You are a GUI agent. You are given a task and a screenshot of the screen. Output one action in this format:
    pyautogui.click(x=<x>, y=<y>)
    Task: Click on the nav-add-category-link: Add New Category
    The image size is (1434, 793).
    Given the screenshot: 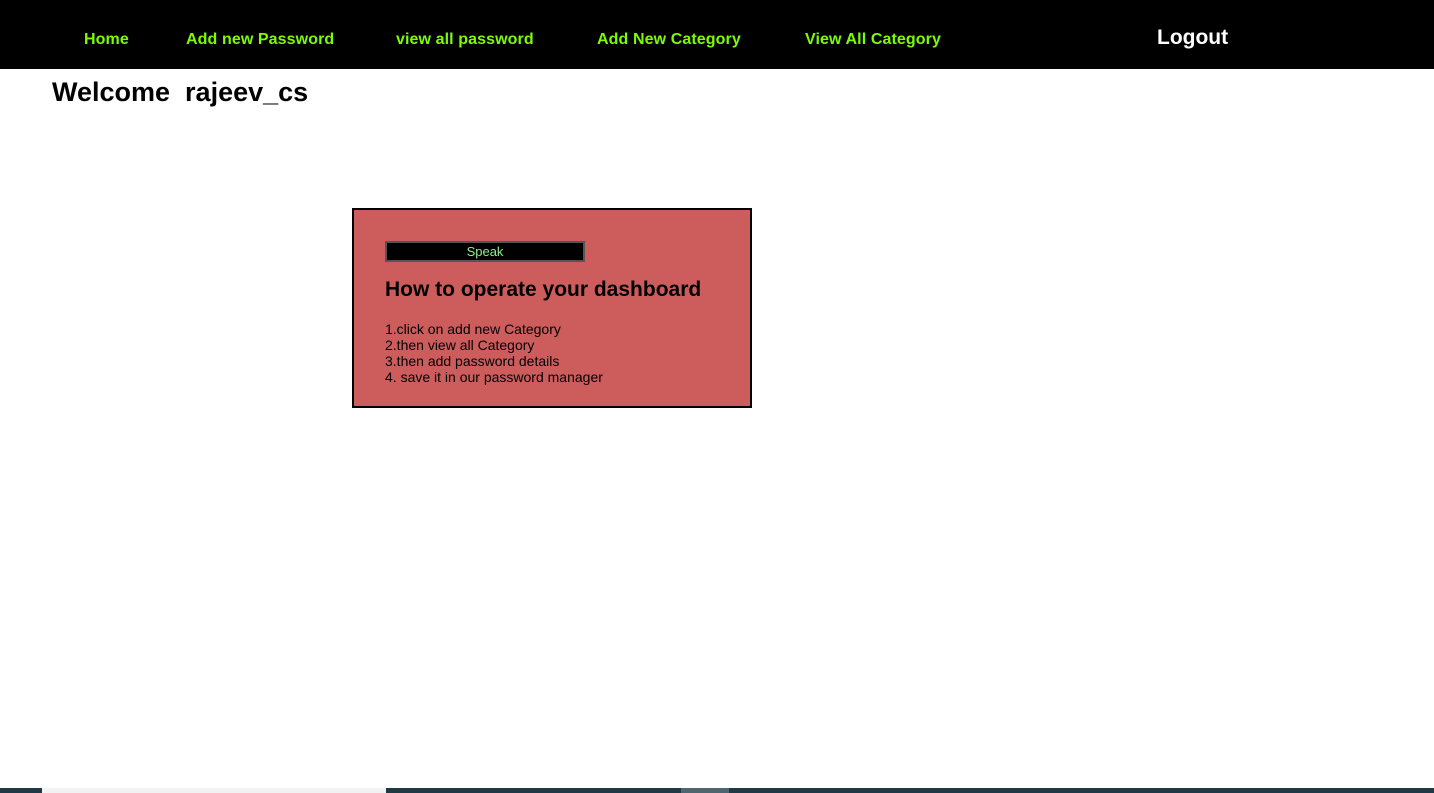 What is the action you would take?
    pyautogui.click(x=669, y=40)
    